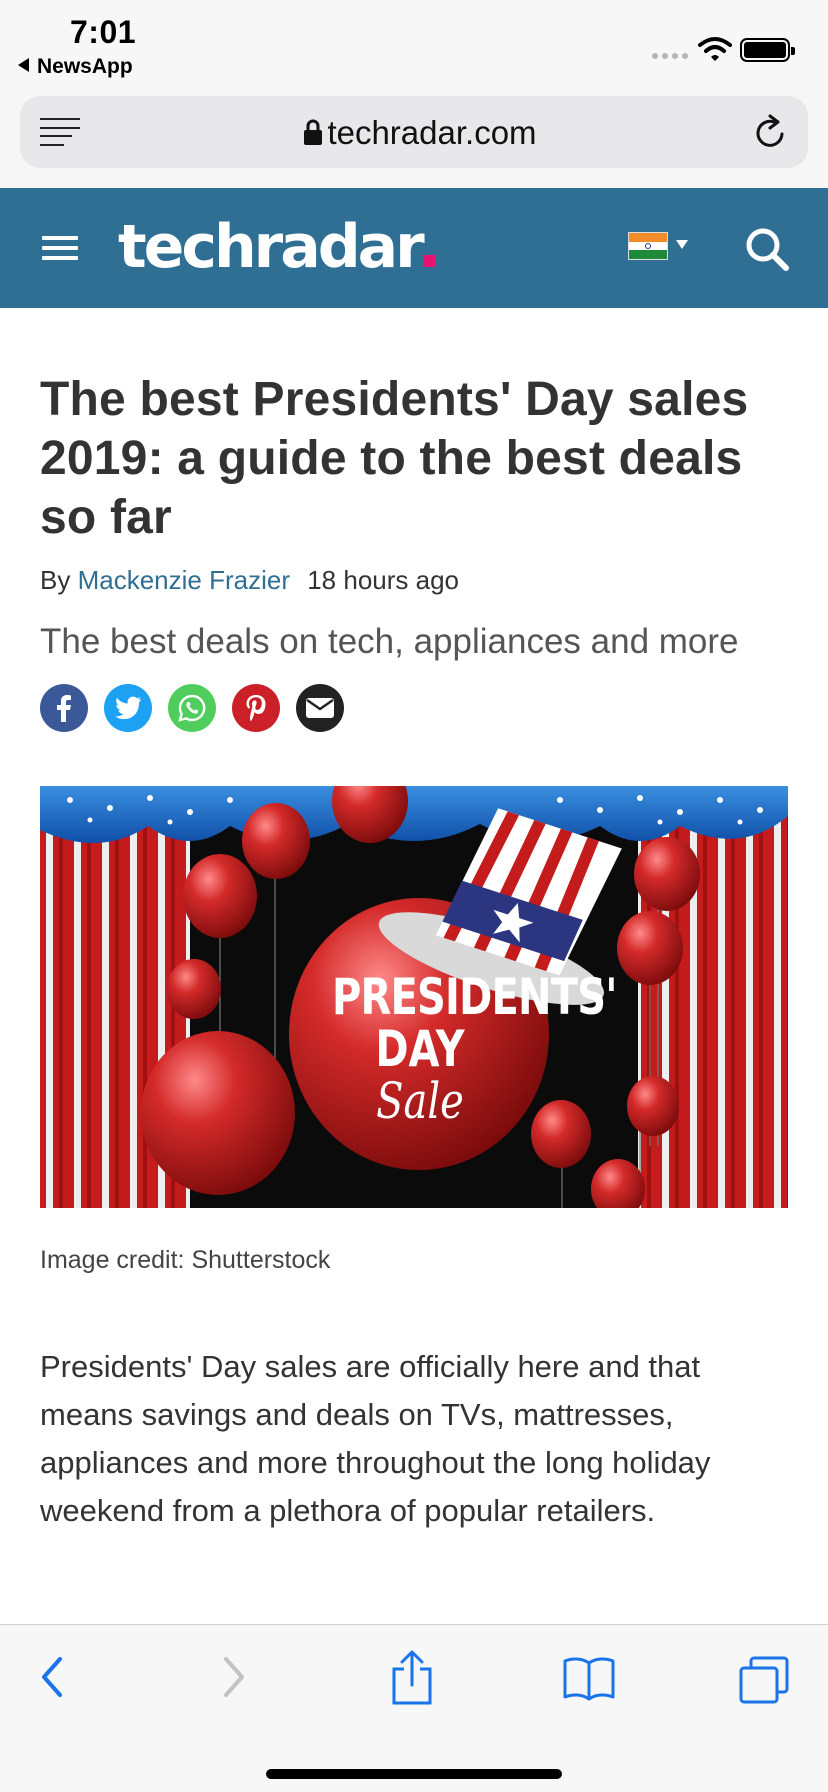  I want to click on byline-prefix: By, so click(55, 580).